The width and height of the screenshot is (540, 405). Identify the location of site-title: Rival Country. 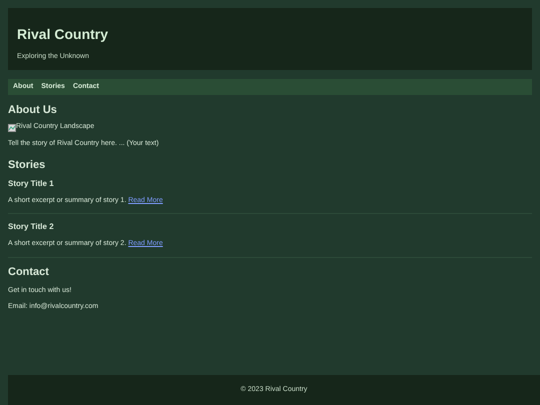
(63, 34).